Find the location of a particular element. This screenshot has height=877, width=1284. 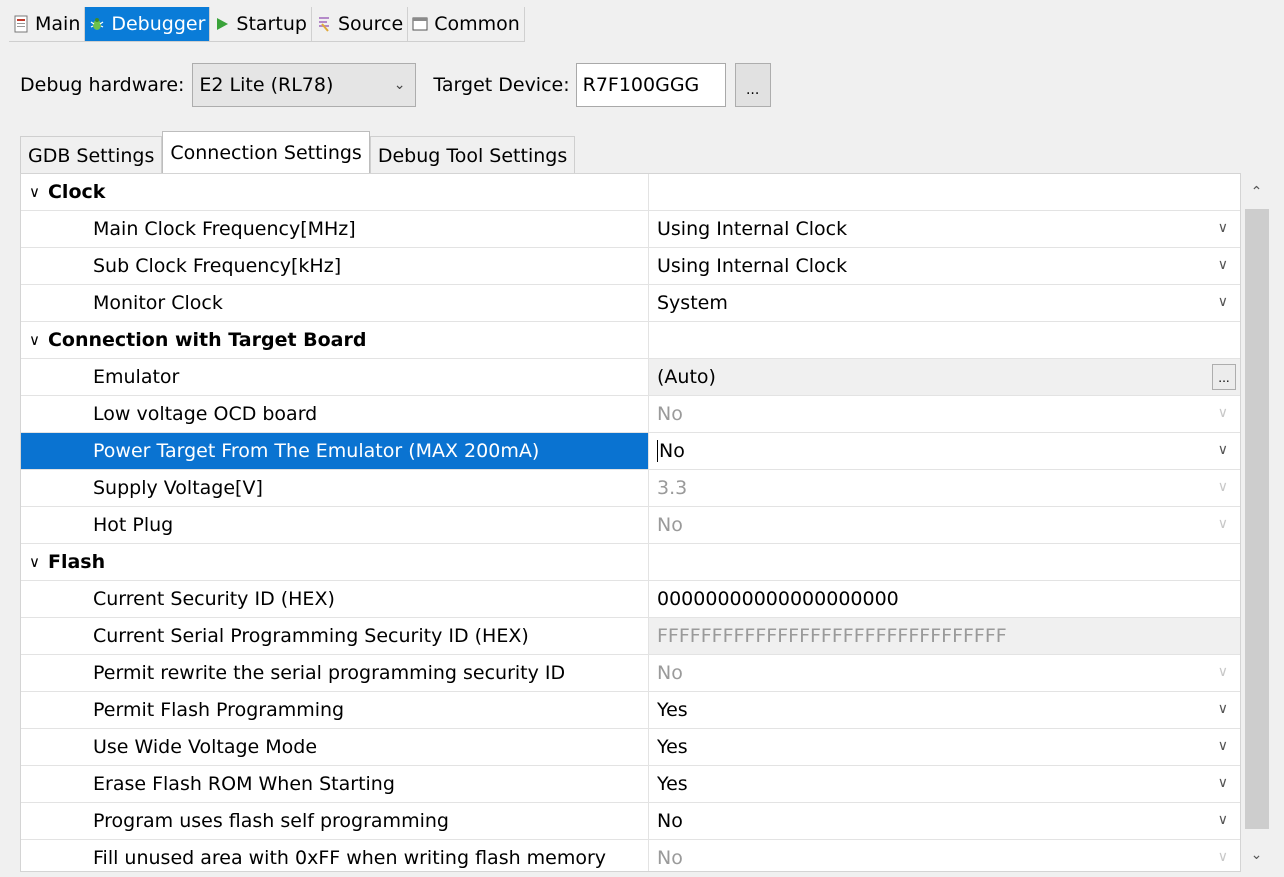

startup-play-icon is located at coordinates (222, 24).